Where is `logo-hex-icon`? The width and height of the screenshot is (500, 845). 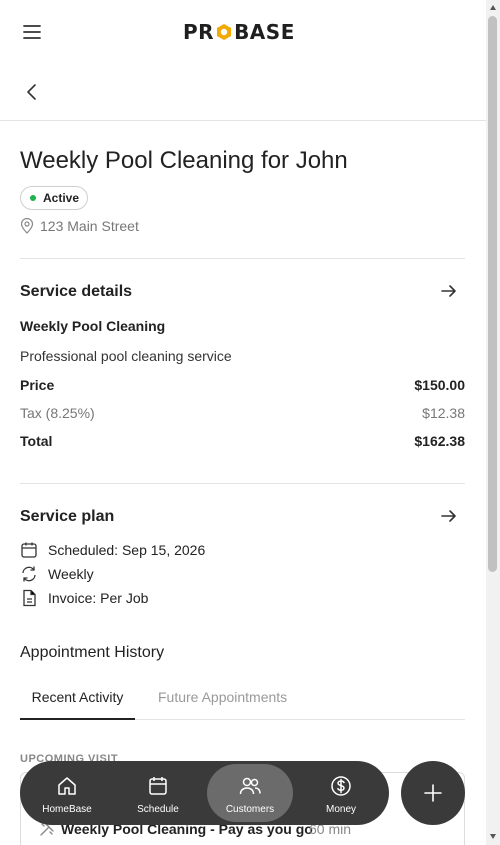
logo-hex-icon is located at coordinates (224, 32).